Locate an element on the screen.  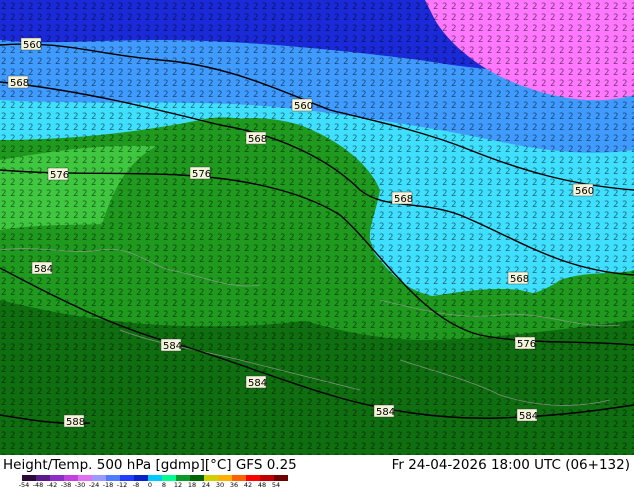
colorbar-tick-label: 48 is located at coordinates (262, 485).